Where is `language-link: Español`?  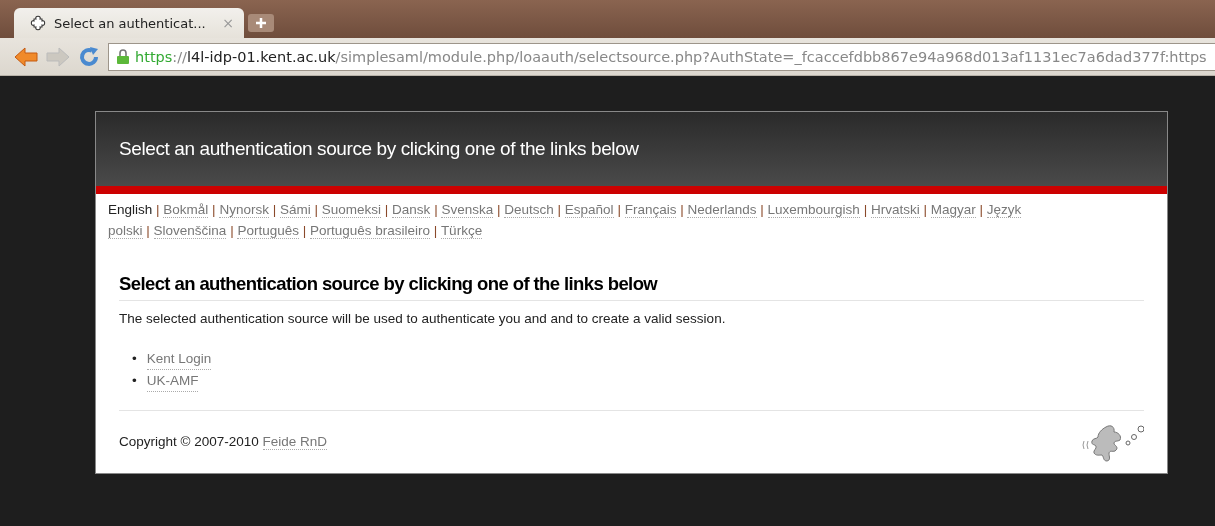 language-link: Español is located at coordinates (589, 210).